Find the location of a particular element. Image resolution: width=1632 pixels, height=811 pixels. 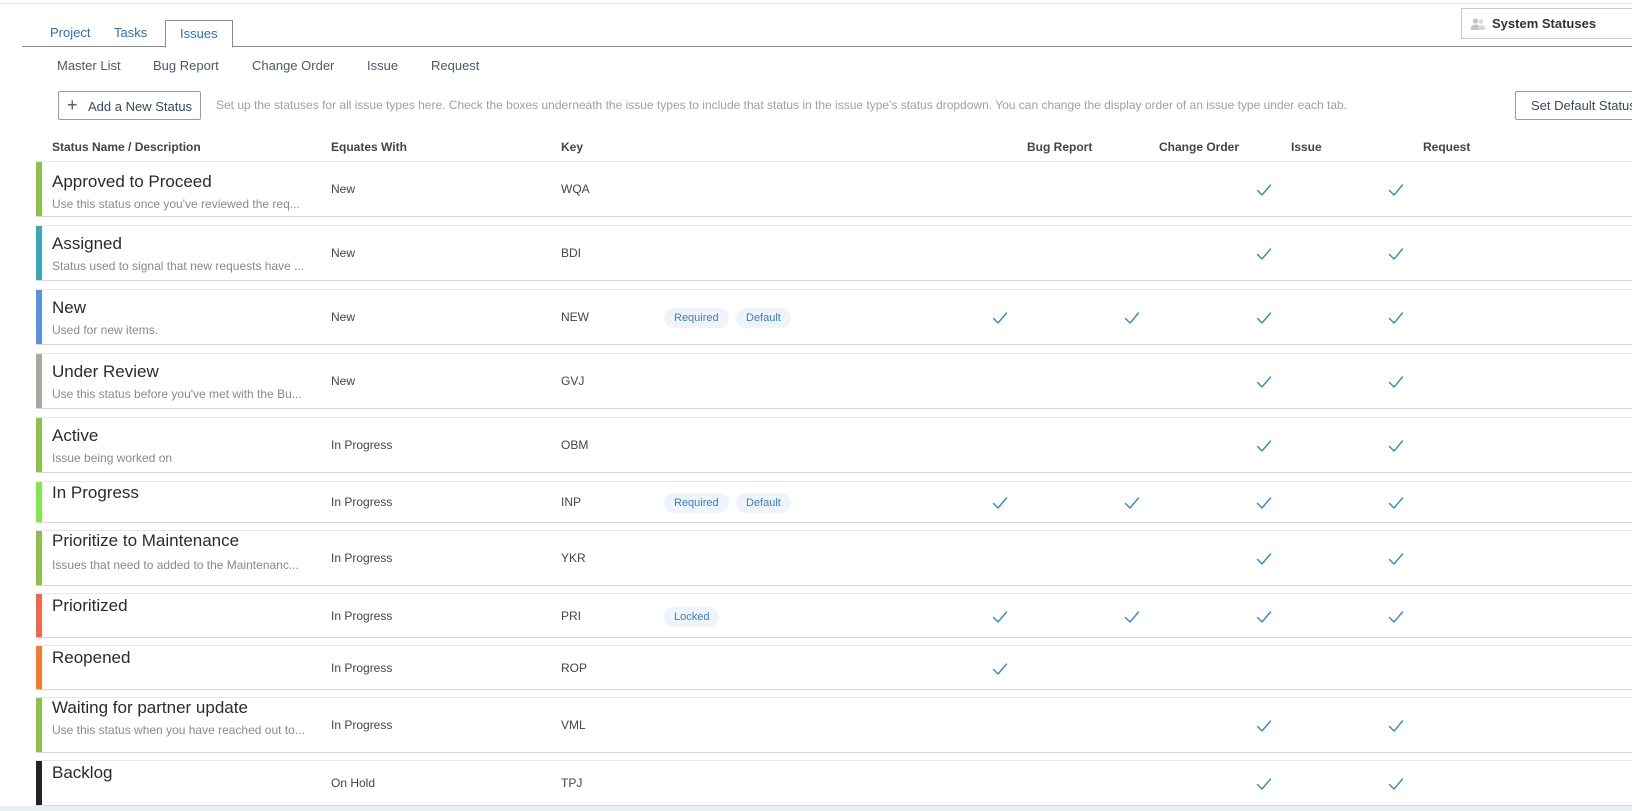

subnav-request: Request is located at coordinates (455, 65).